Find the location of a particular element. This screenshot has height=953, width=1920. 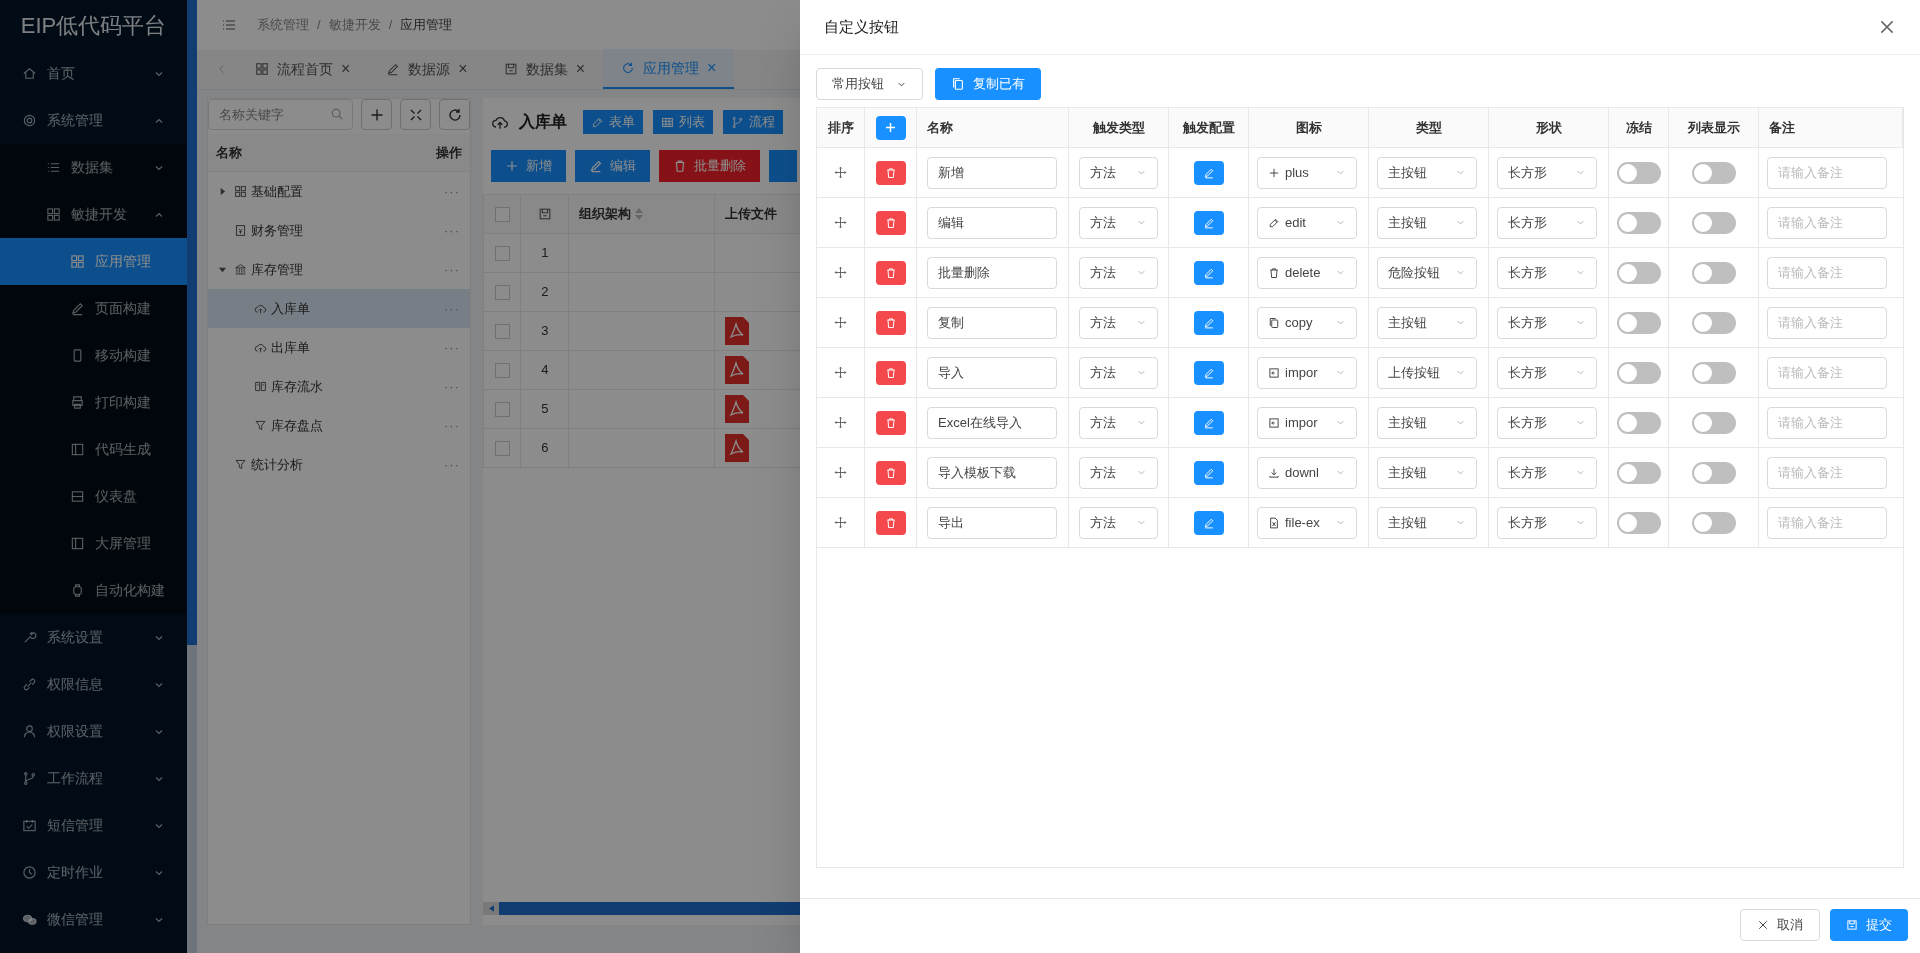

horizontal-scrollbar is located at coordinates (641, 908).